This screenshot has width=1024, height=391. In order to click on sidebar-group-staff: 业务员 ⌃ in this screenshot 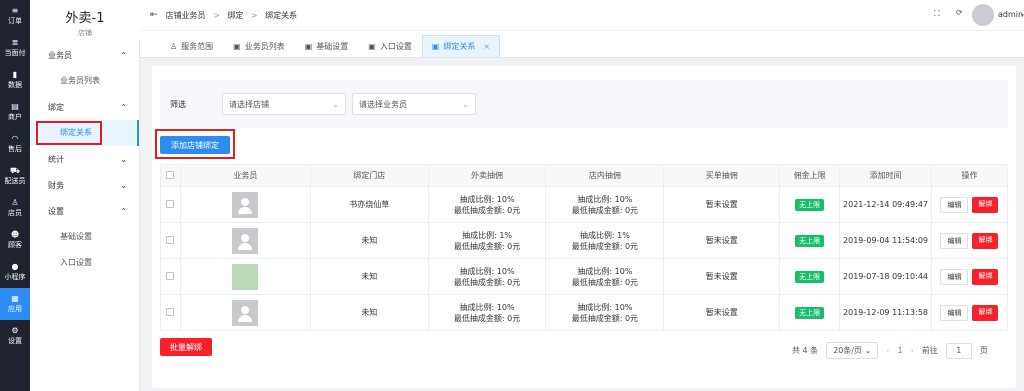, I will do `click(84, 55)`.